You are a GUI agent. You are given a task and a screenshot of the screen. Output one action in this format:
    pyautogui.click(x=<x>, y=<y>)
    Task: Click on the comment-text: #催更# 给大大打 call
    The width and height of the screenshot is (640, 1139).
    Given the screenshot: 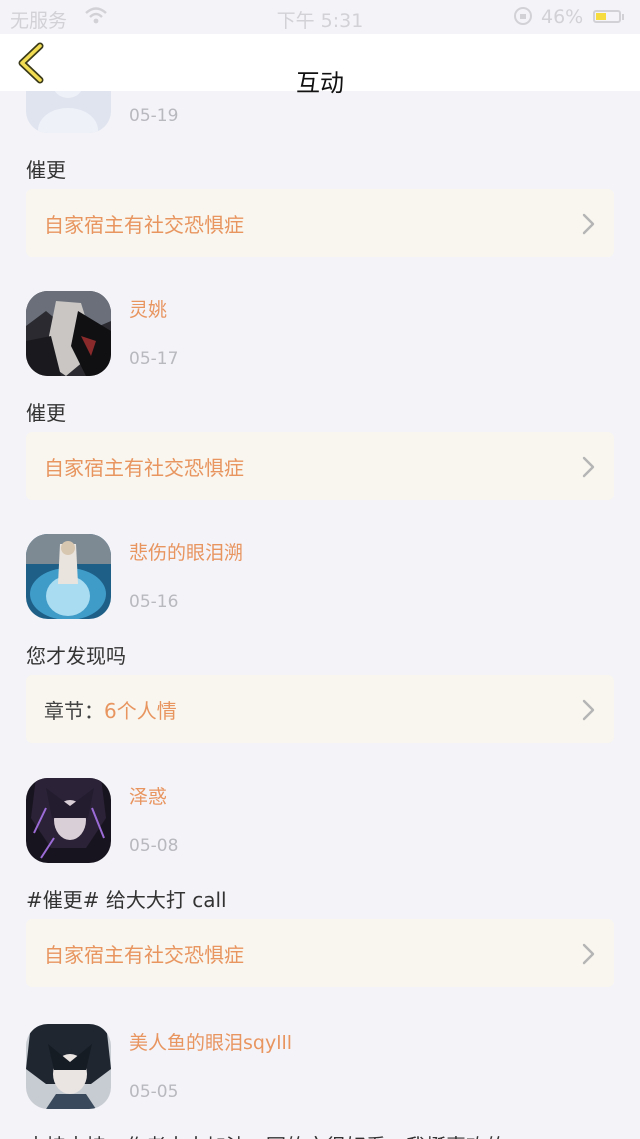 What is the action you would take?
    pyautogui.click(x=126, y=900)
    